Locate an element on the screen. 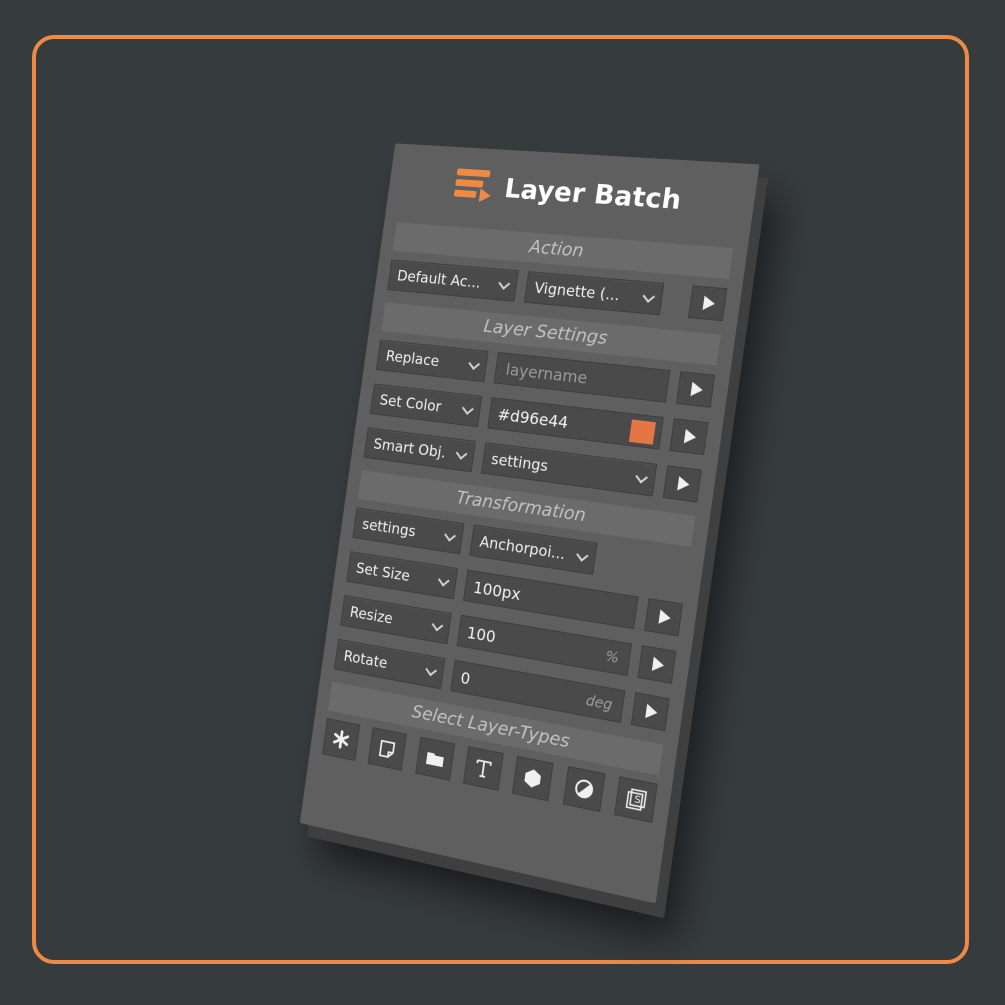  run-size-button is located at coordinates (664, 617).